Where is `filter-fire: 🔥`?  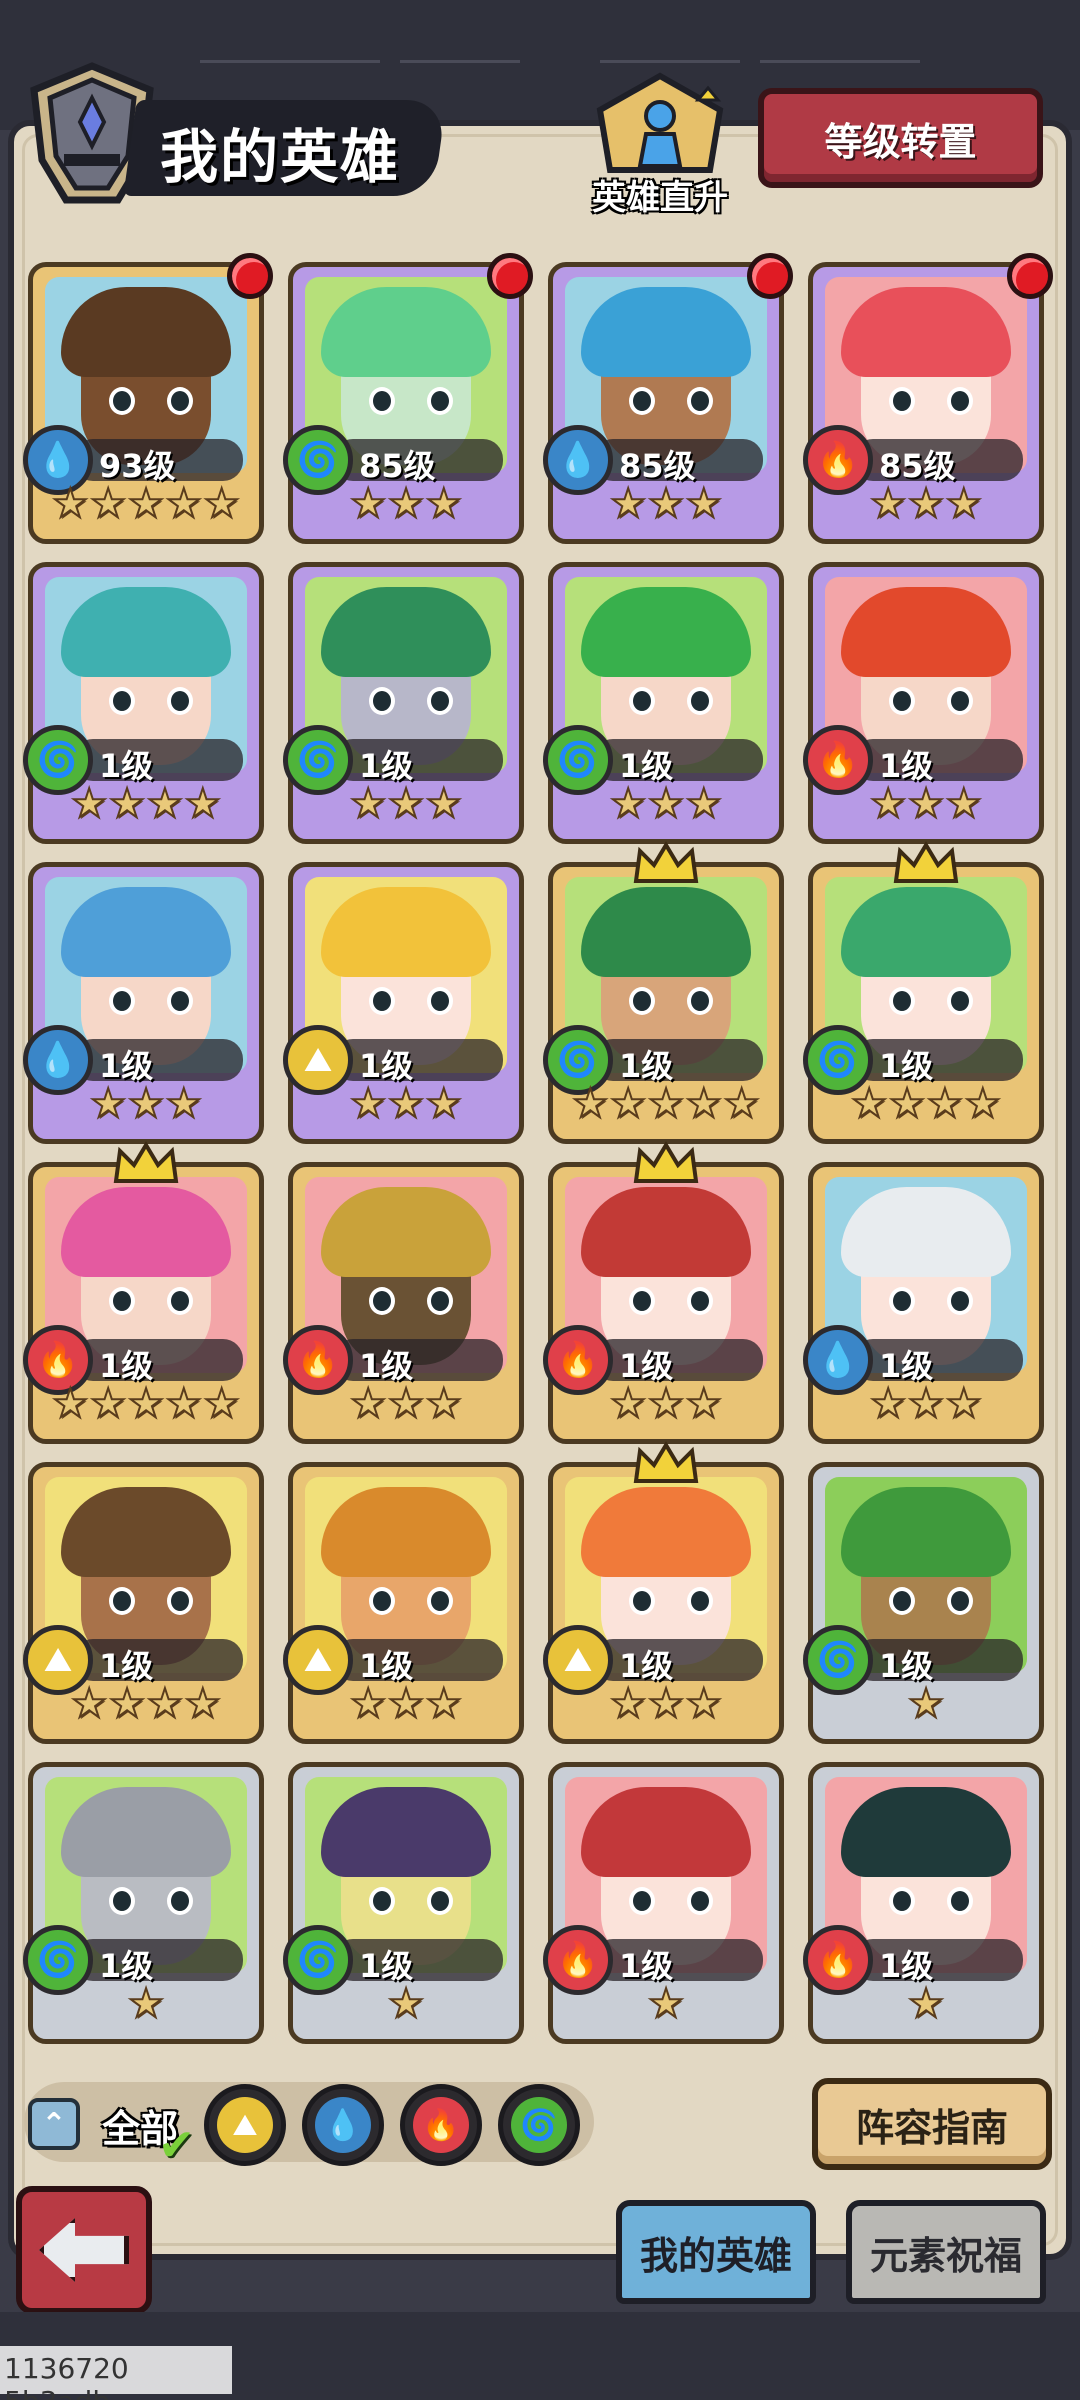
filter-fire: 🔥 is located at coordinates (441, 2125).